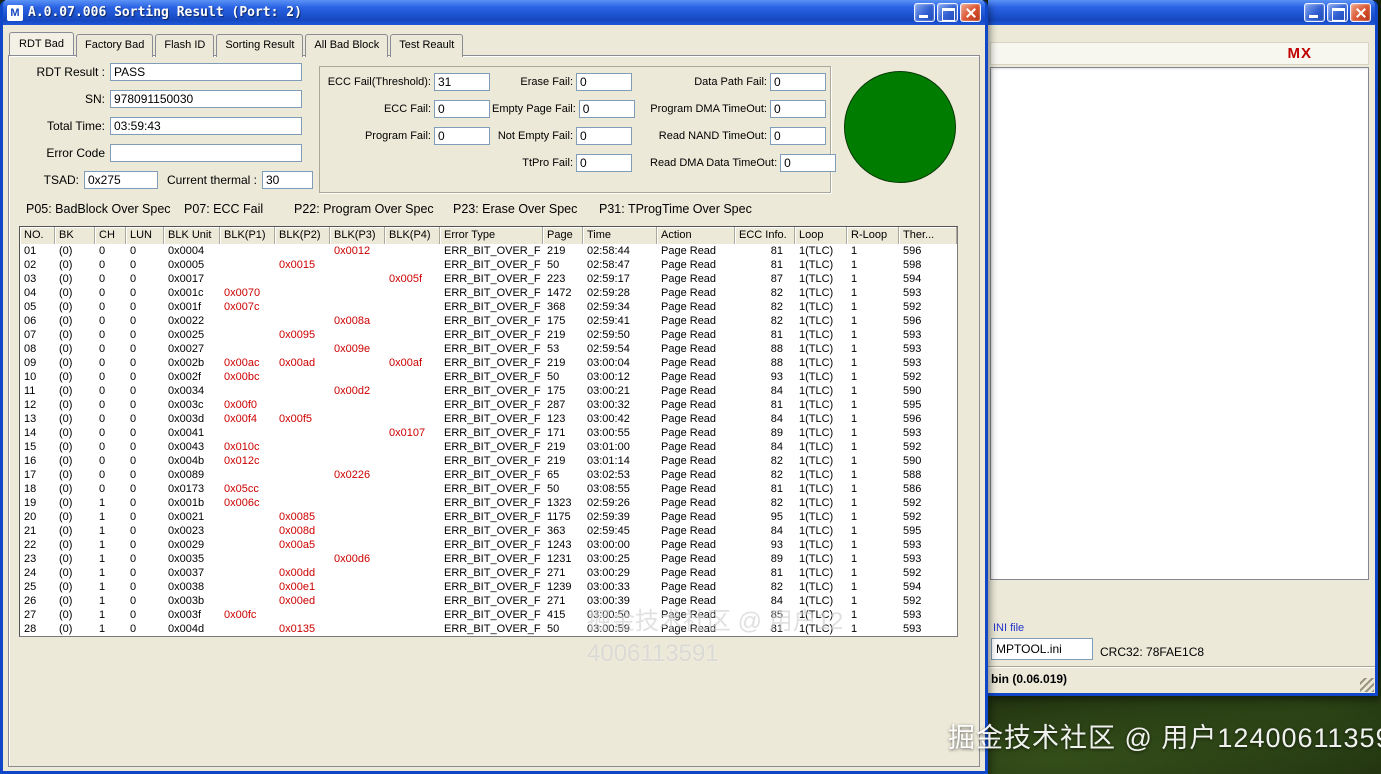 This screenshot has height=774, width=1381. Describe the element at coordinates (42, 43) in the screenshot. I see `tab-rdt-bad: RDT Bad` at that location.